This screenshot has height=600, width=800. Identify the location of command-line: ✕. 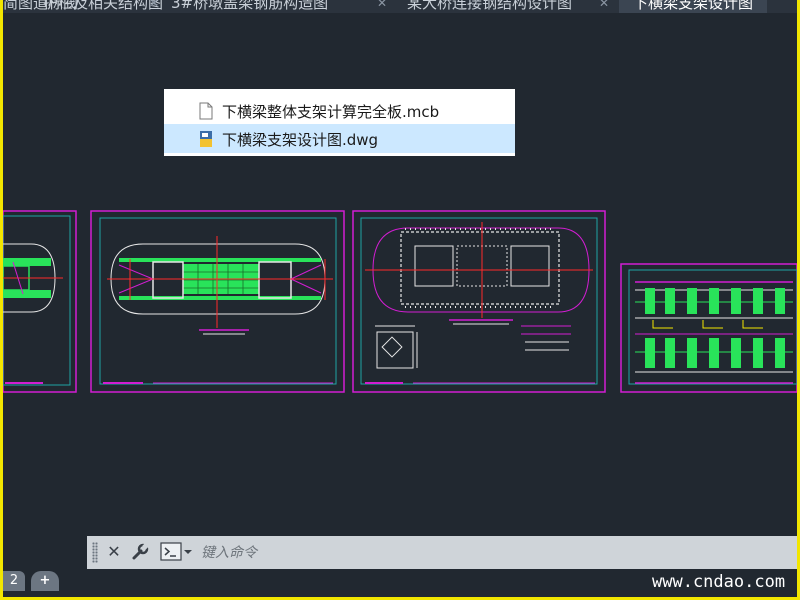
(442, 552).